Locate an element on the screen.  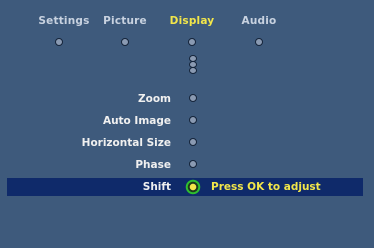
scroll-dot is located at coordinates (193, 70).